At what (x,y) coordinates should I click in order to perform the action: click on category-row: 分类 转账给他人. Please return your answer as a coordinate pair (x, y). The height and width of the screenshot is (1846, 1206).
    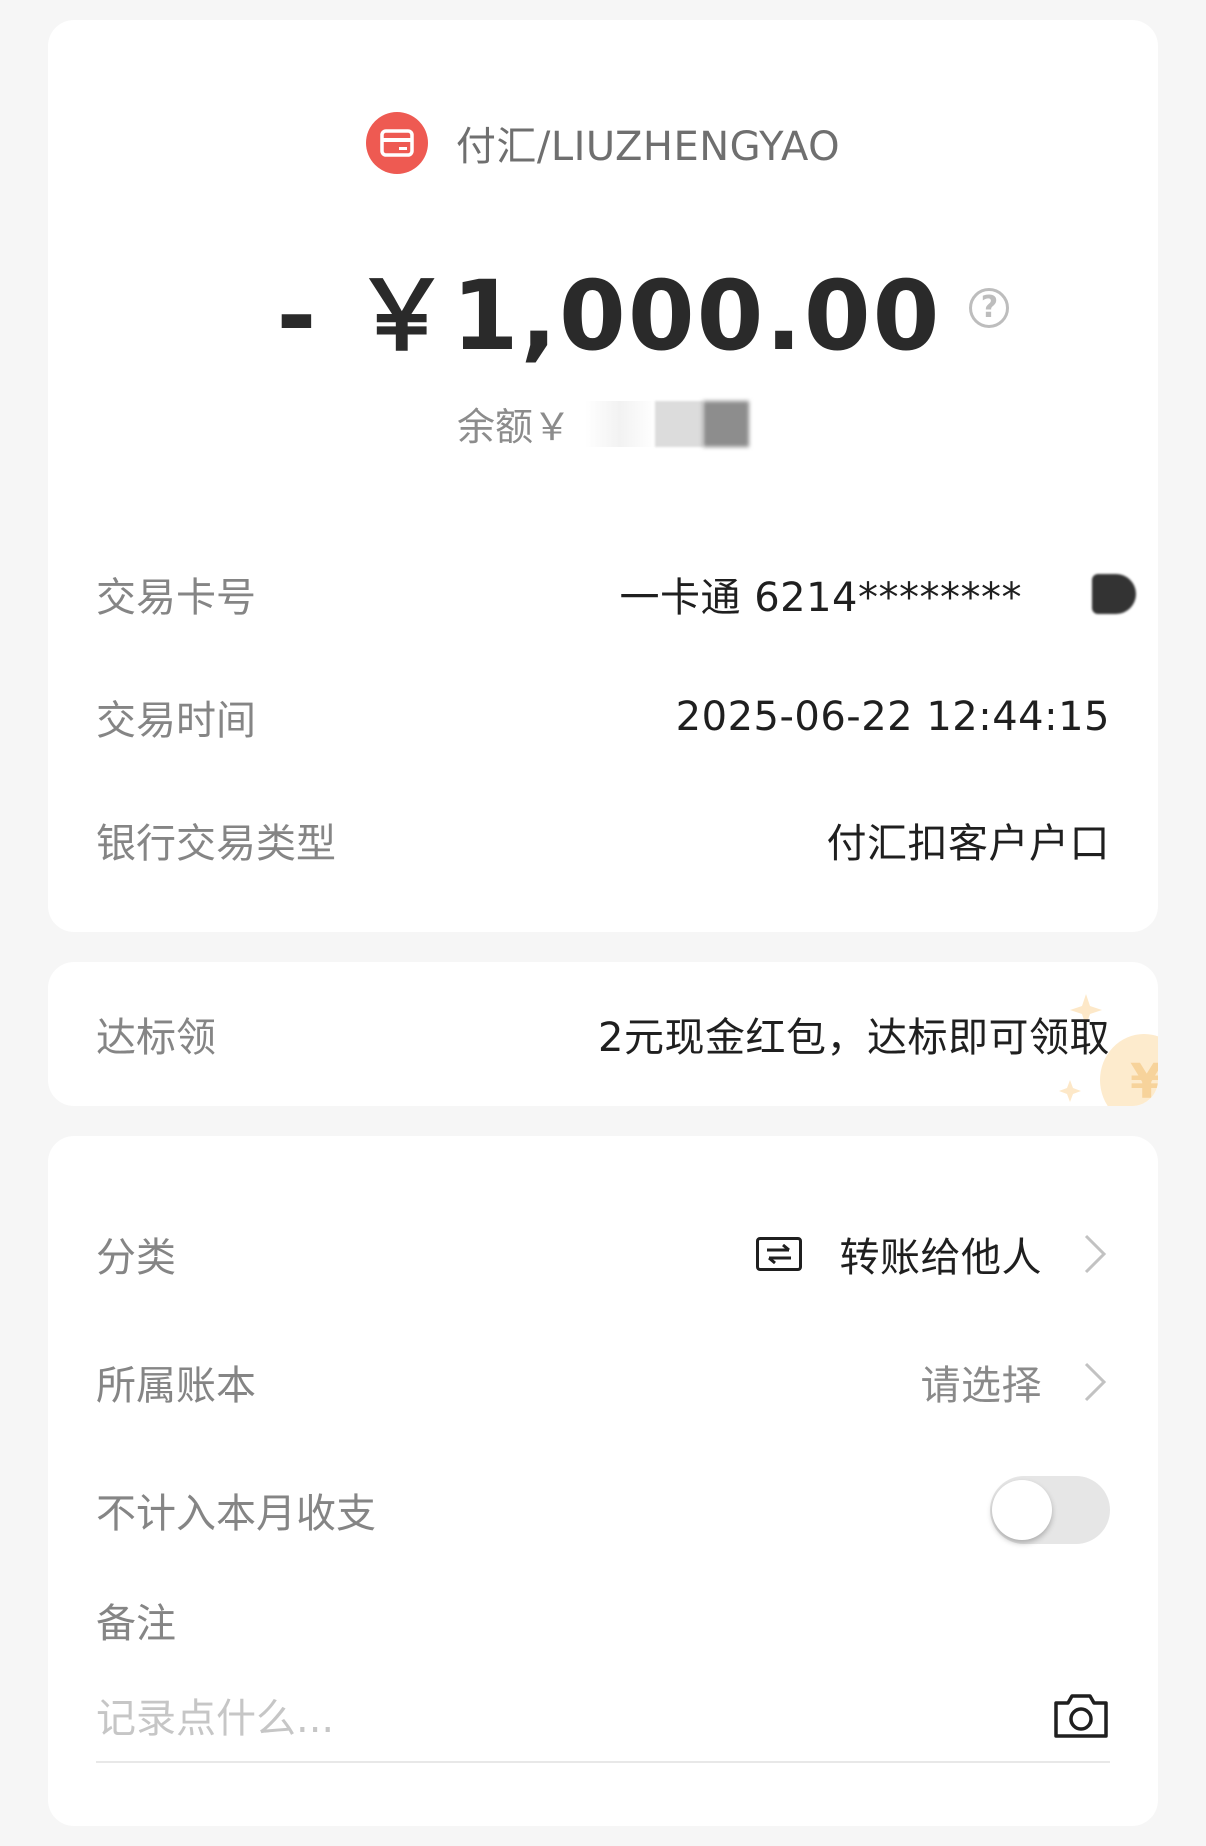
    Looking at the image, I should click on (603, 1254).